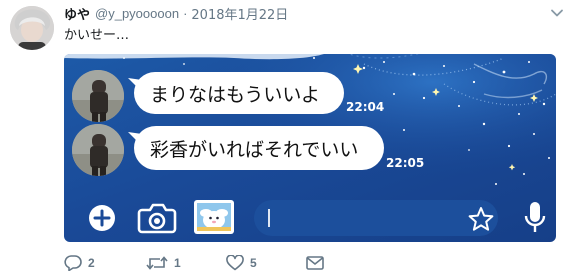 Image resolution: width=578 pixels, height=277 pixels. I want to click on microphone-icon, so click(535, 218).